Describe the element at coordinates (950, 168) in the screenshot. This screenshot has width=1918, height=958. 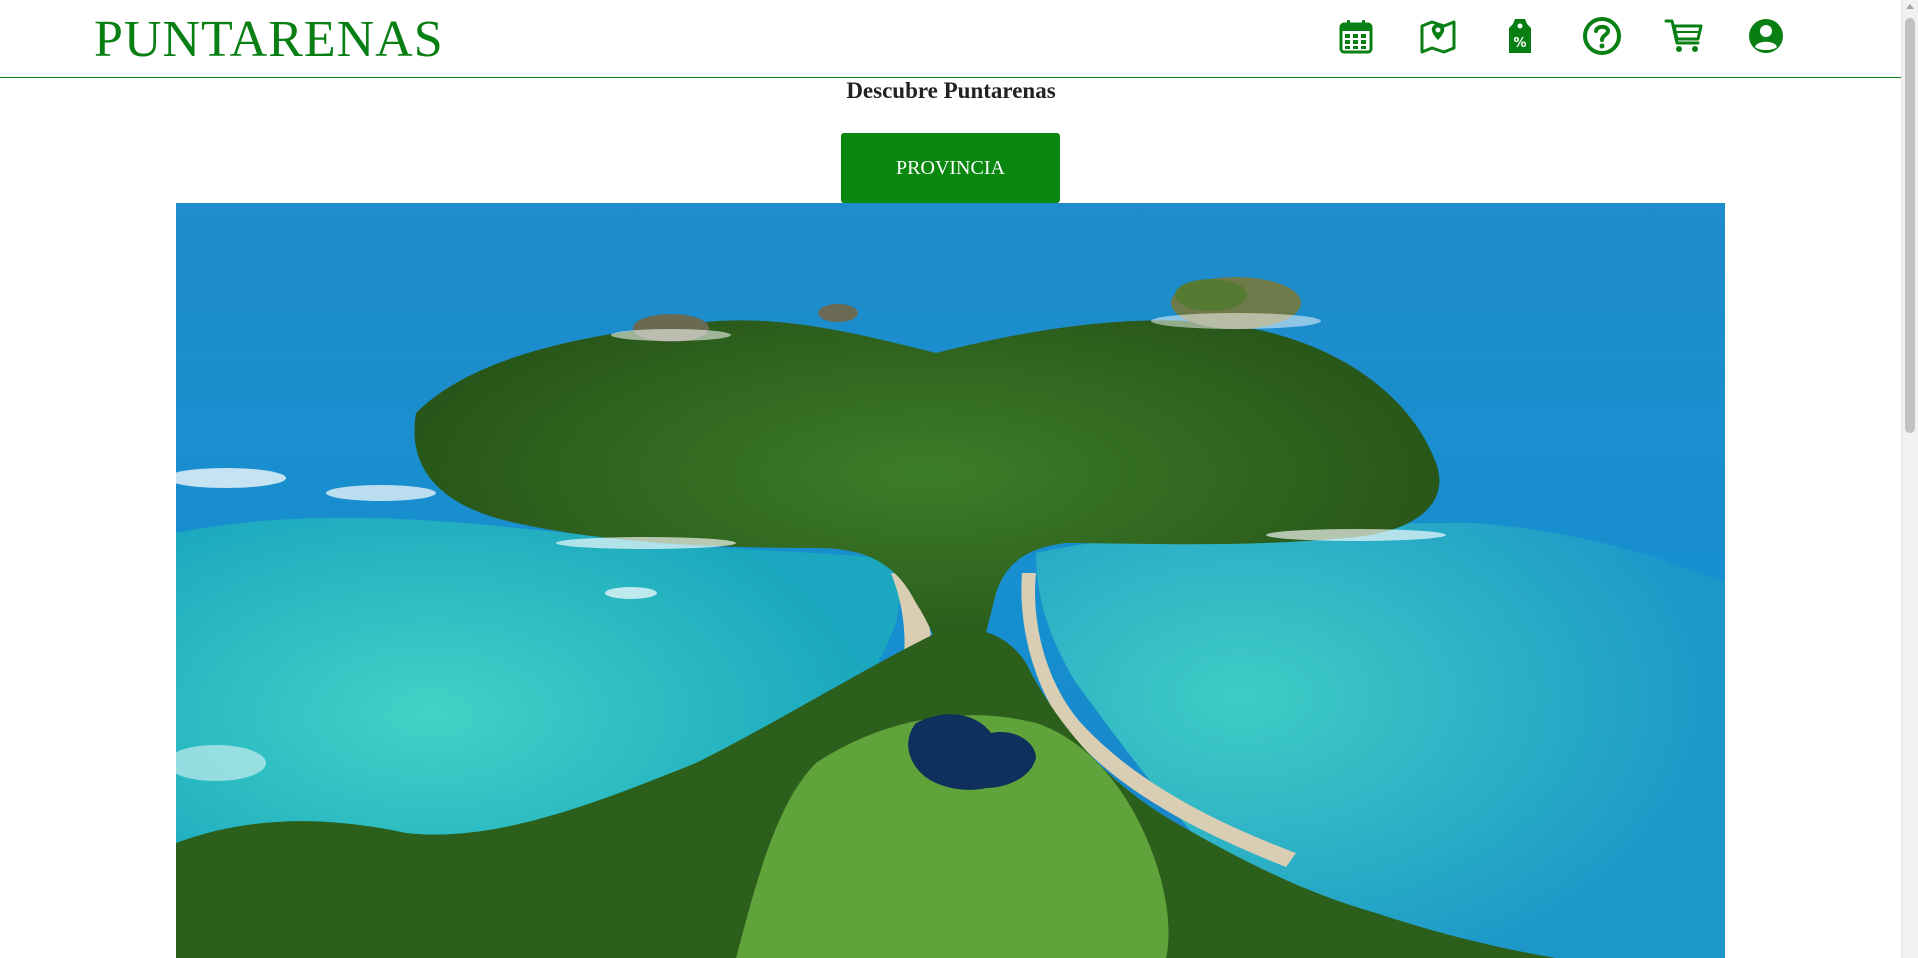
I see `provincia-button: PROVINCIA` at that location.